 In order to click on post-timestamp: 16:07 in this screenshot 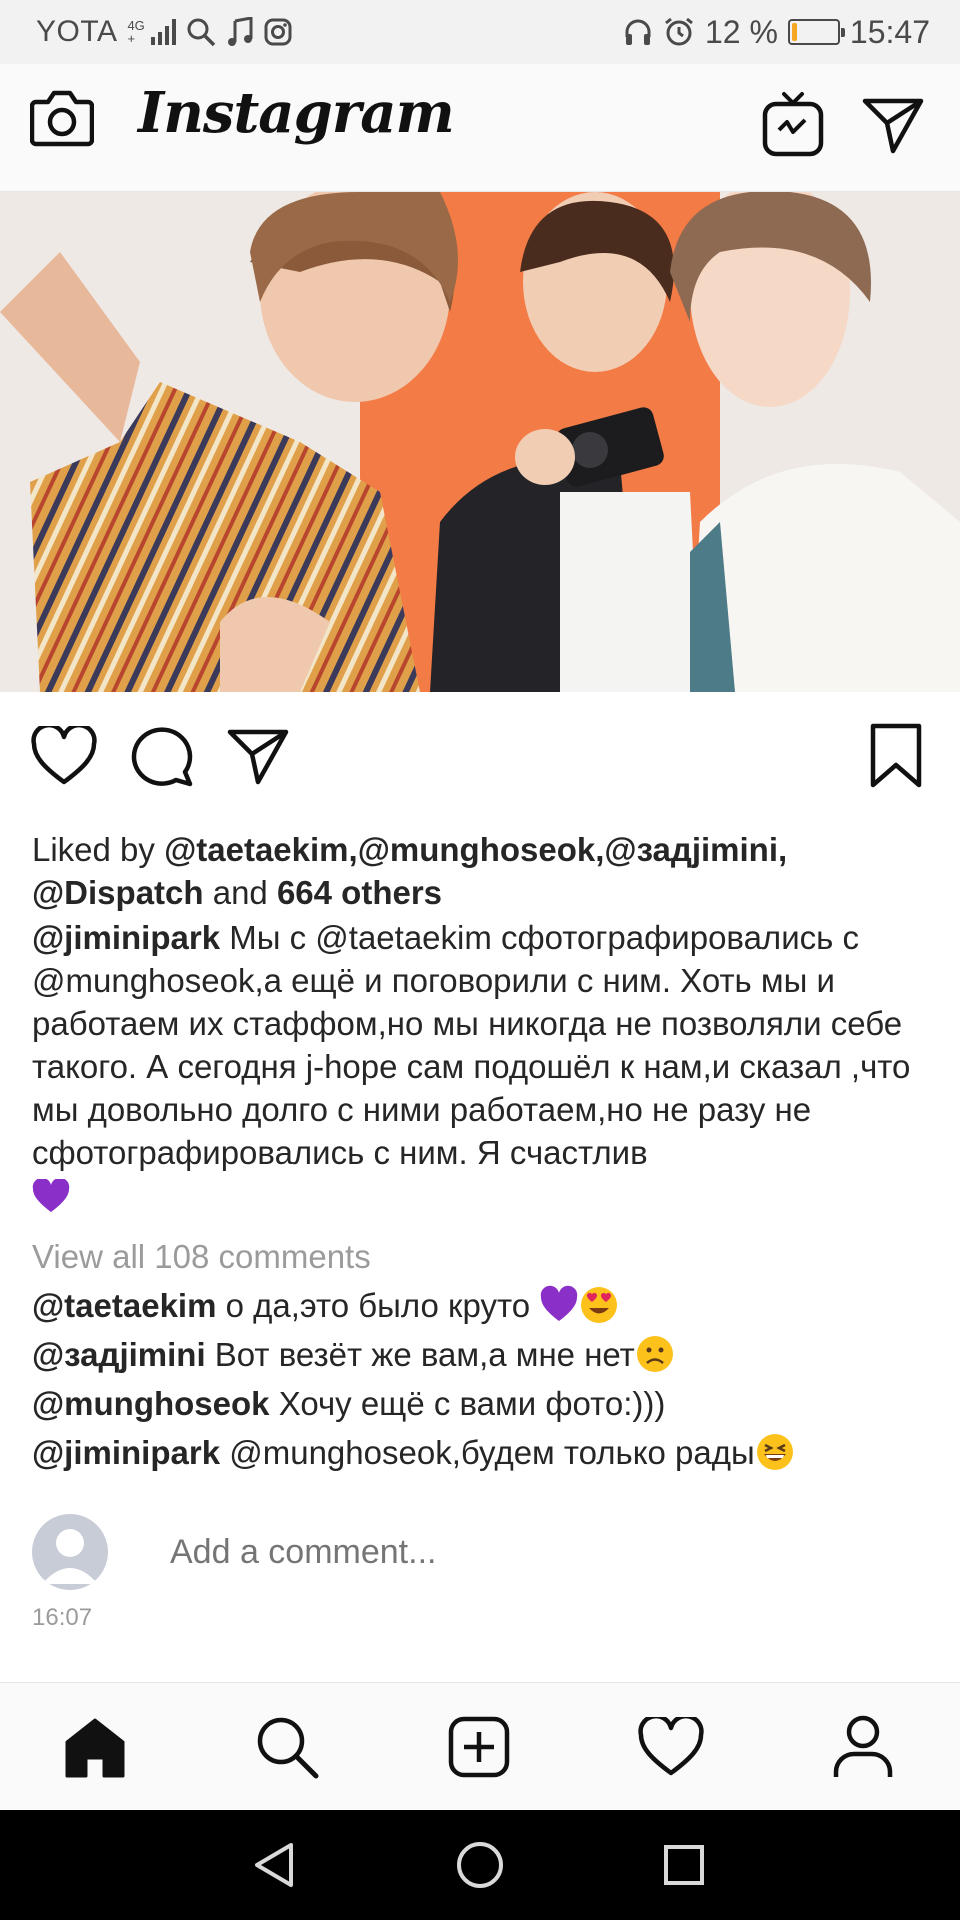, I will do `click(62, 1617)`.